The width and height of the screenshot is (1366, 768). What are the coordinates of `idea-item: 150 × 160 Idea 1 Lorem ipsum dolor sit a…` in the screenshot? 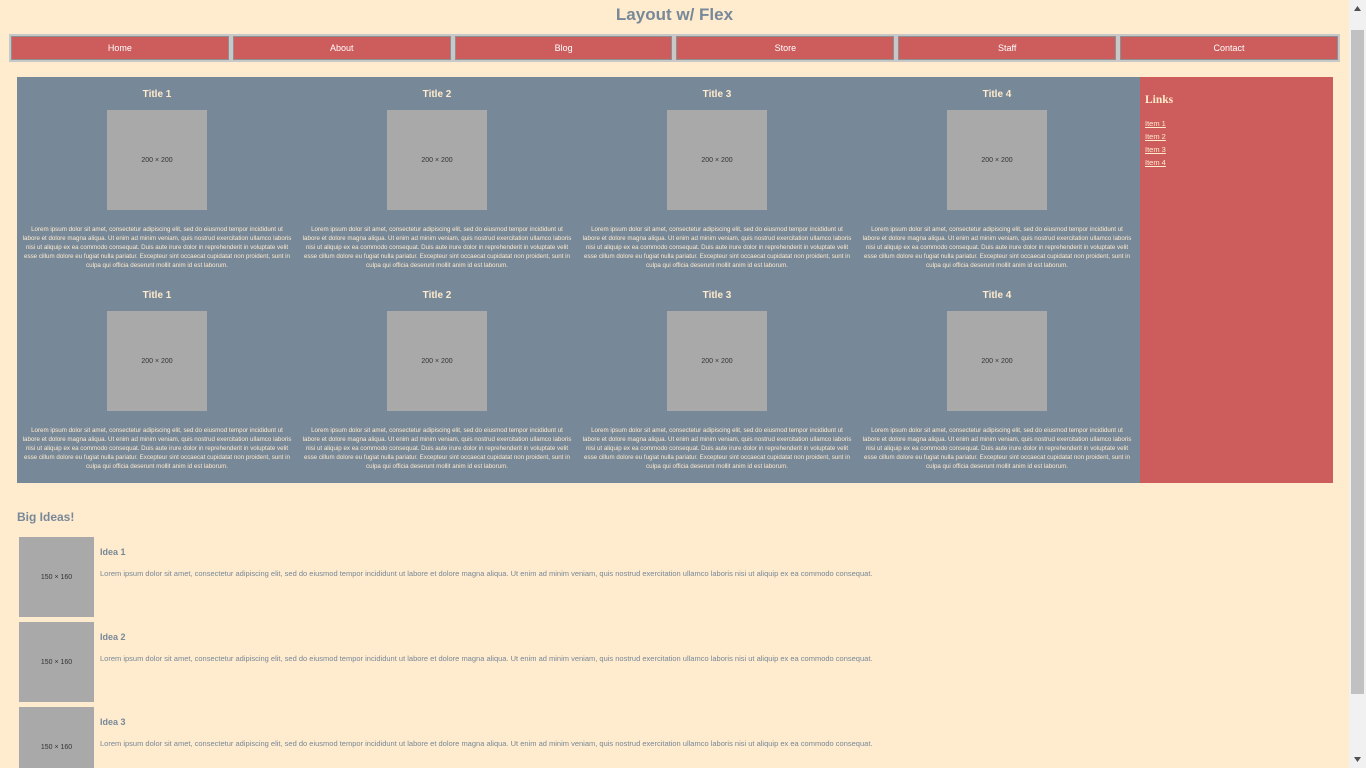 It's located at (669, 579).